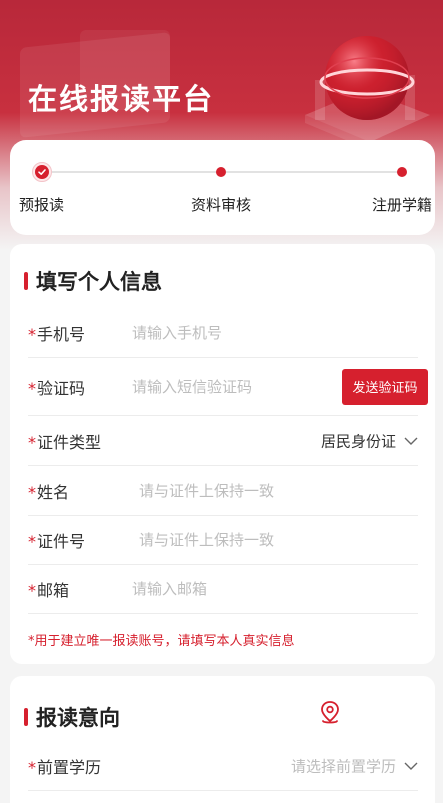 The height and width of the screenshot is (803, 443). I want to click on name-row: *姓名, so click(223, 491).